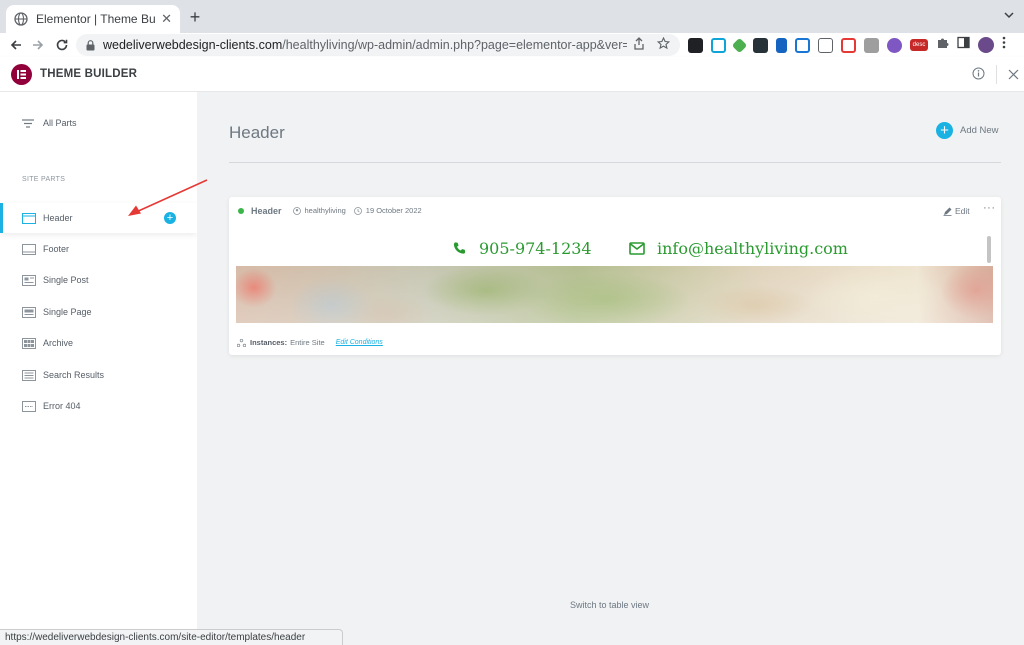 Image resolution: width=1024 pixels, height=645 pixels. What do you see at coordinates (825, 45) in the screenshot?
I see `camera-icon` at bounding box center [825, 45].